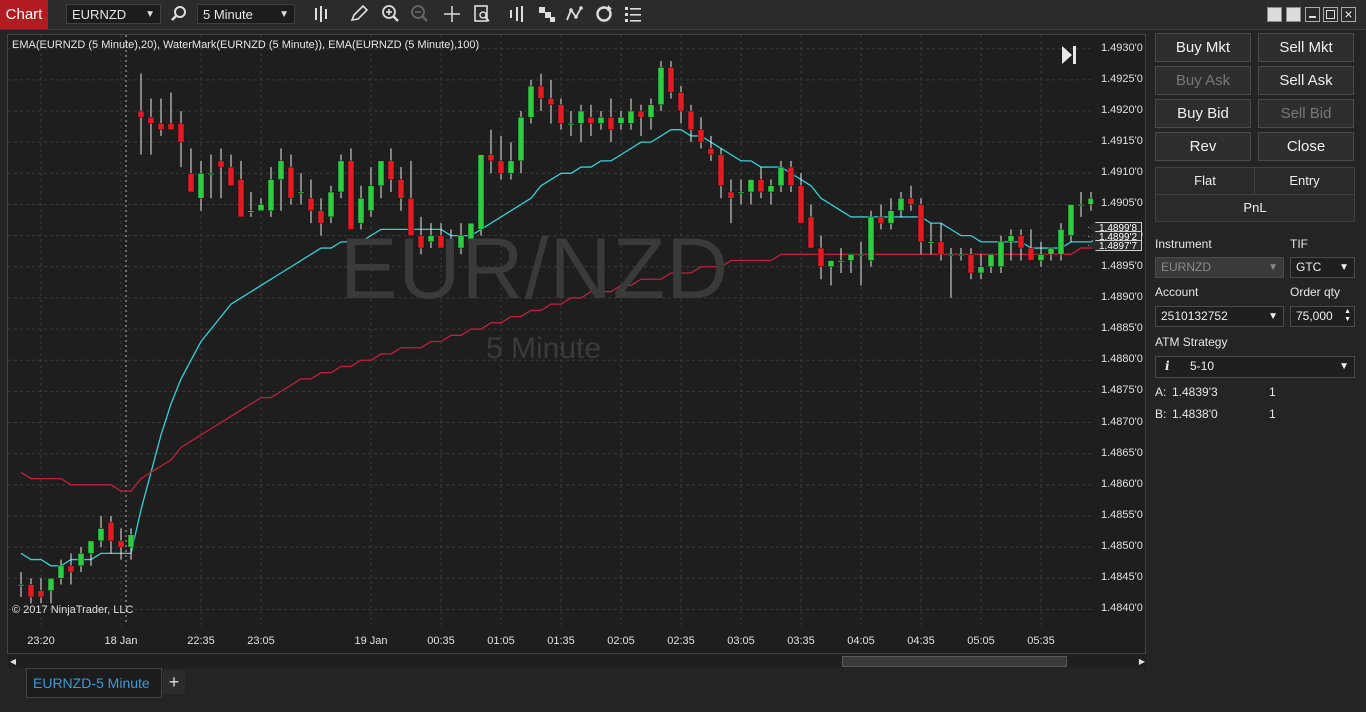 This screenshot has height=712, width=1366. I want to click on zoom-in-icon, so click(390, 14).